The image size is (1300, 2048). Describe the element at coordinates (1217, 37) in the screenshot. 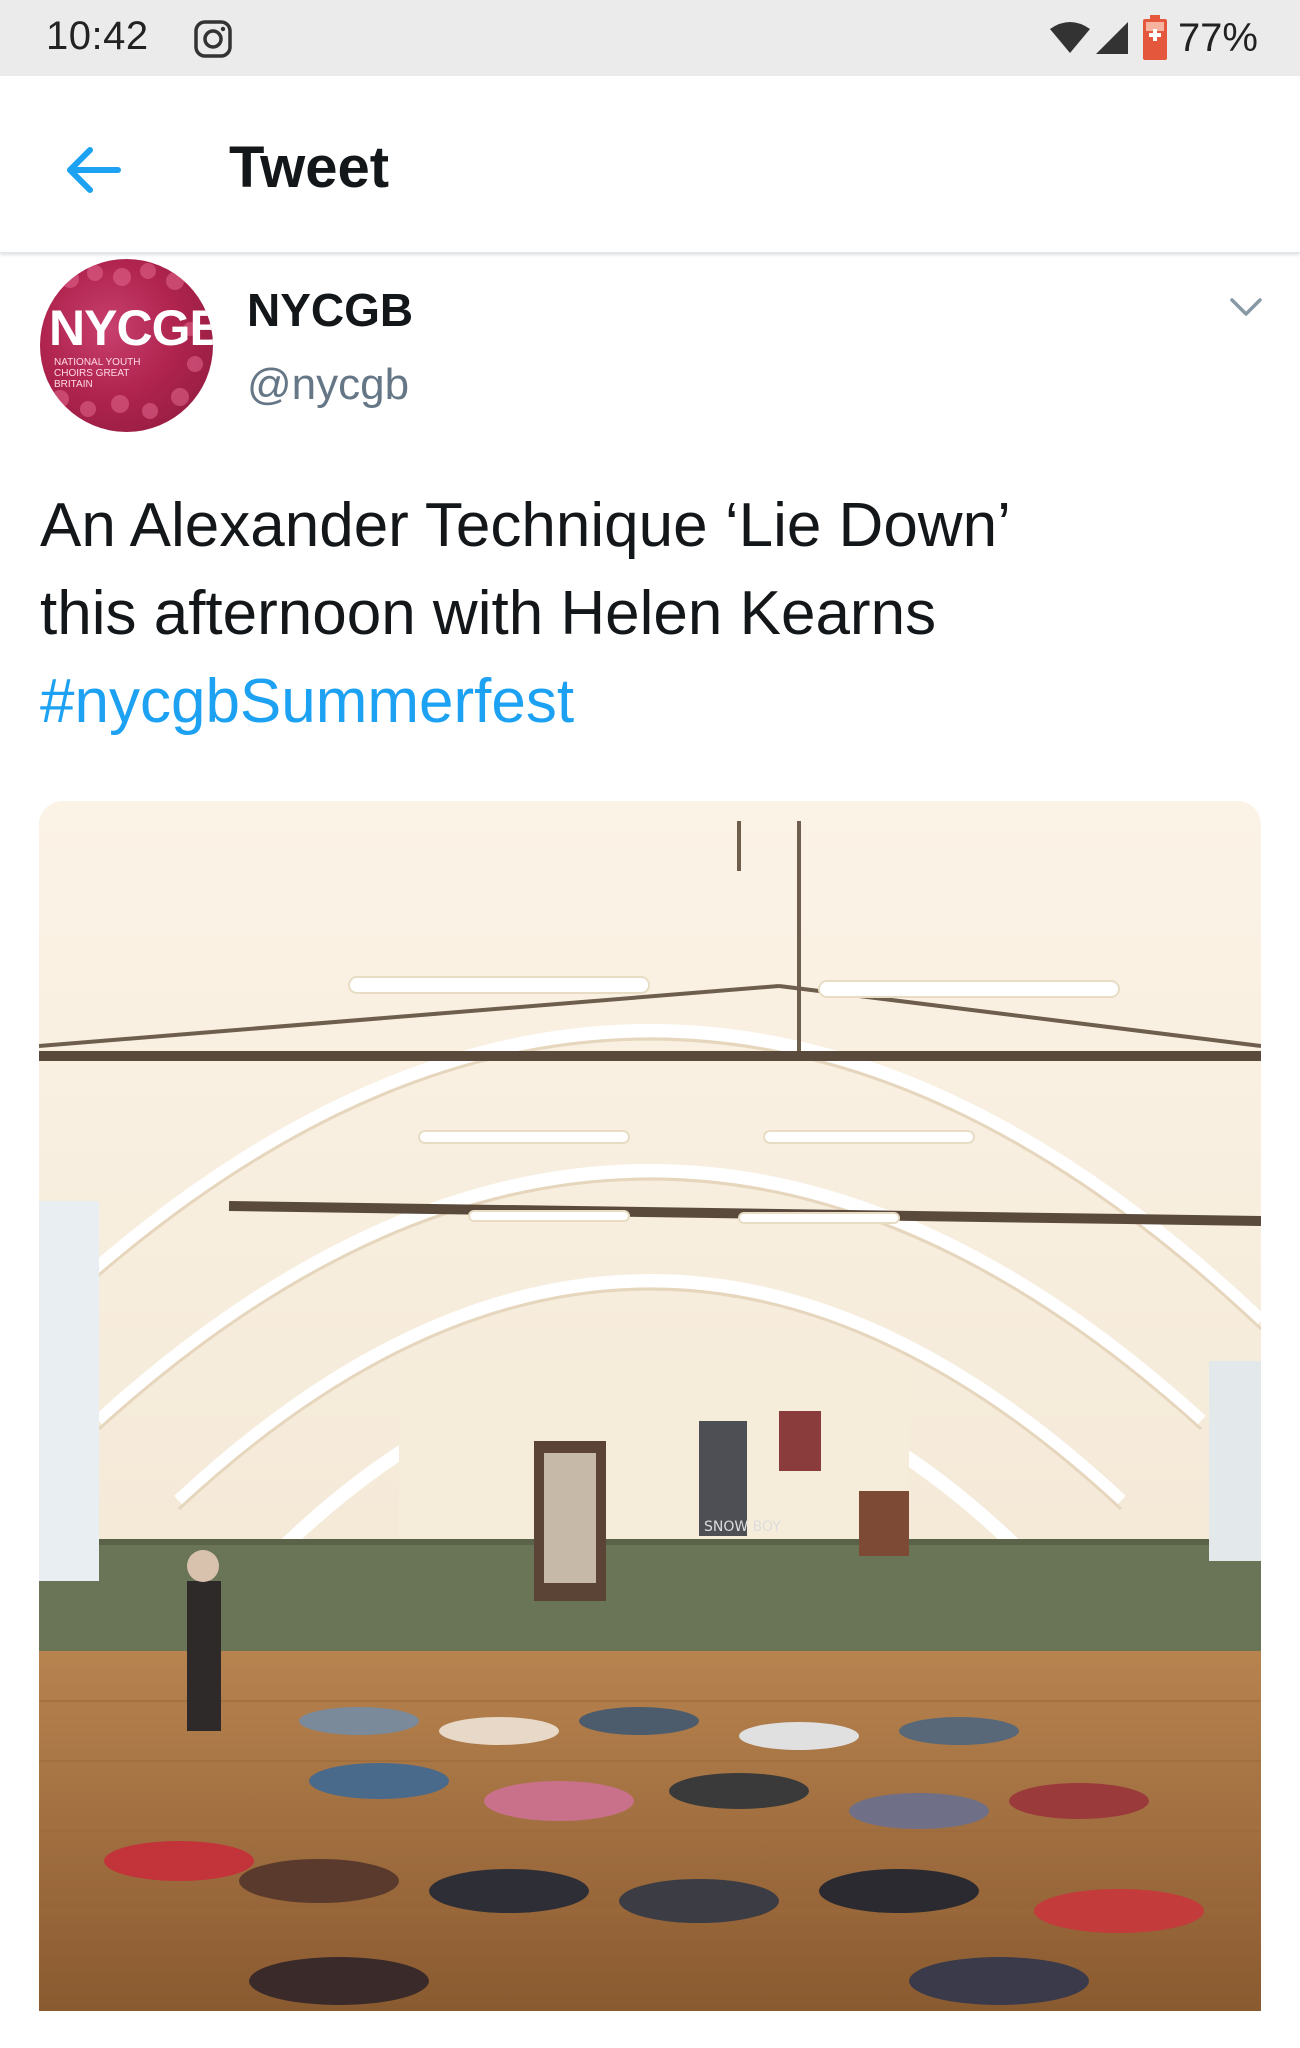

I see `battery-percent: 77%` at that location.